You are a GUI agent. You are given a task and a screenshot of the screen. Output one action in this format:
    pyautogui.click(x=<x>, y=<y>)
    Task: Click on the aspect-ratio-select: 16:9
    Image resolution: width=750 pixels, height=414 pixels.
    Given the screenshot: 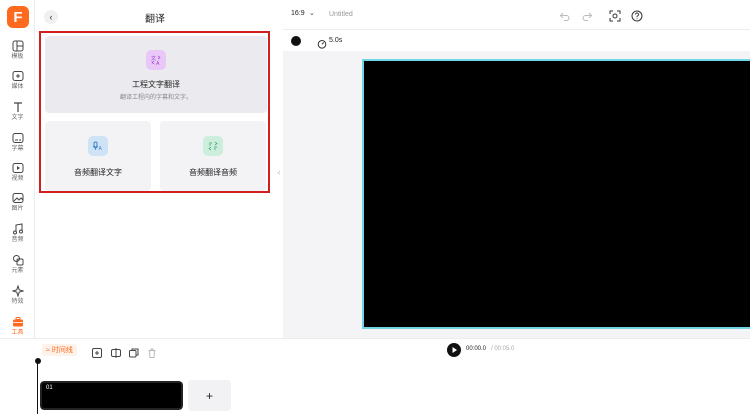 What is the action you would take?
    pyautogui.click(x=298, y=13)
    